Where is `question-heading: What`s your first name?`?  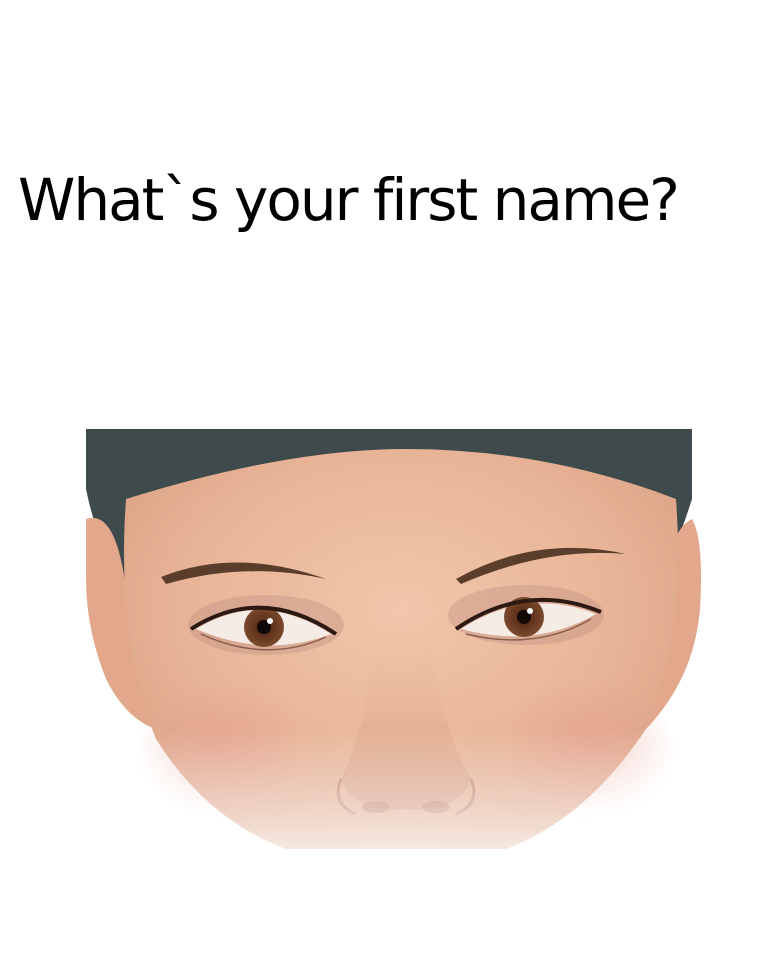
question-heading: What`s your first name? is located at coordinates (349, 200).